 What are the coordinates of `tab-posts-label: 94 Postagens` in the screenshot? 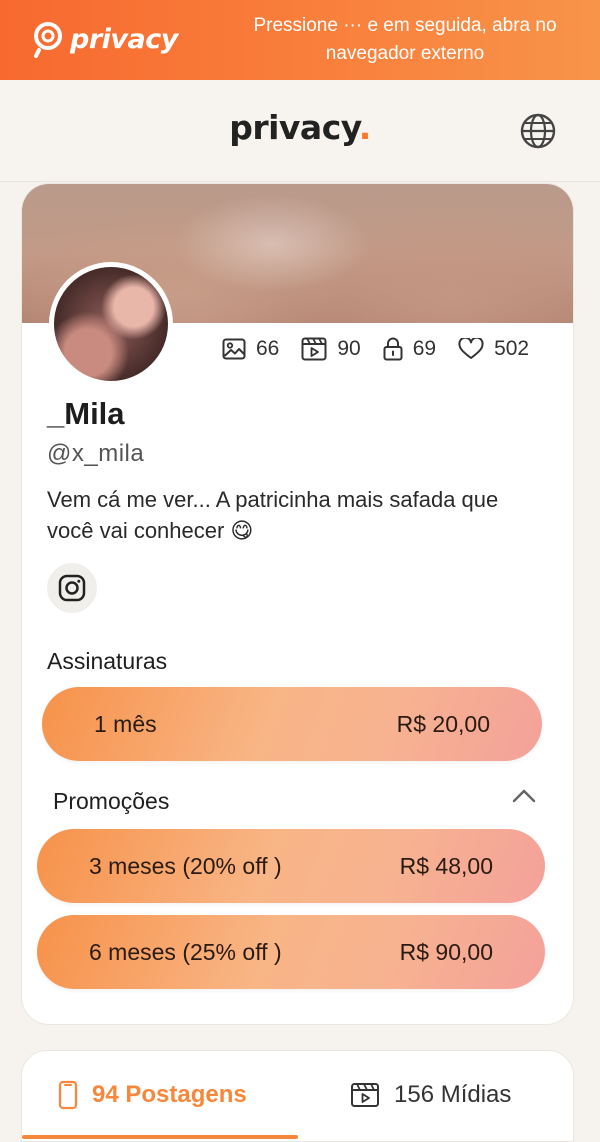 It's located at (169, 1094).